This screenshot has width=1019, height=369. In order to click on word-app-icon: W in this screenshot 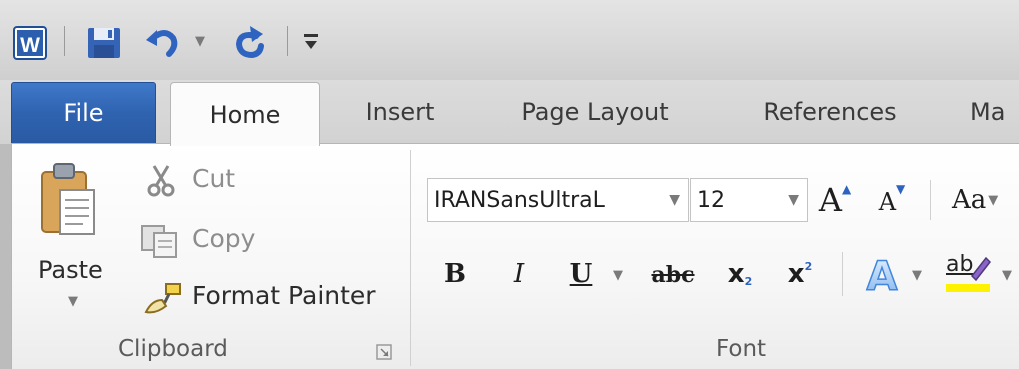, I will do `click(30, 43)`.